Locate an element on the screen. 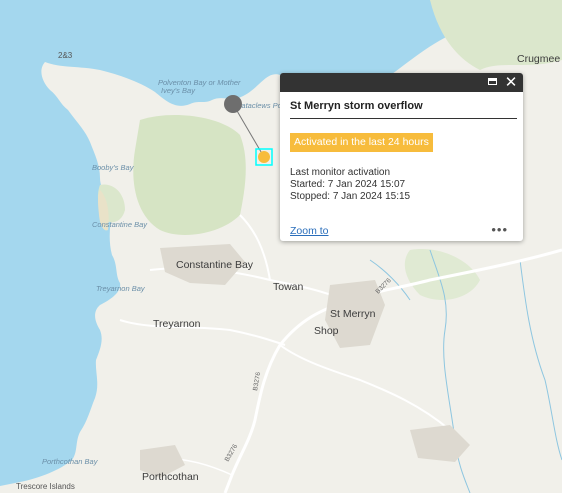  sea-label: Porthcothan Bay is located at coordinates (70, 461).